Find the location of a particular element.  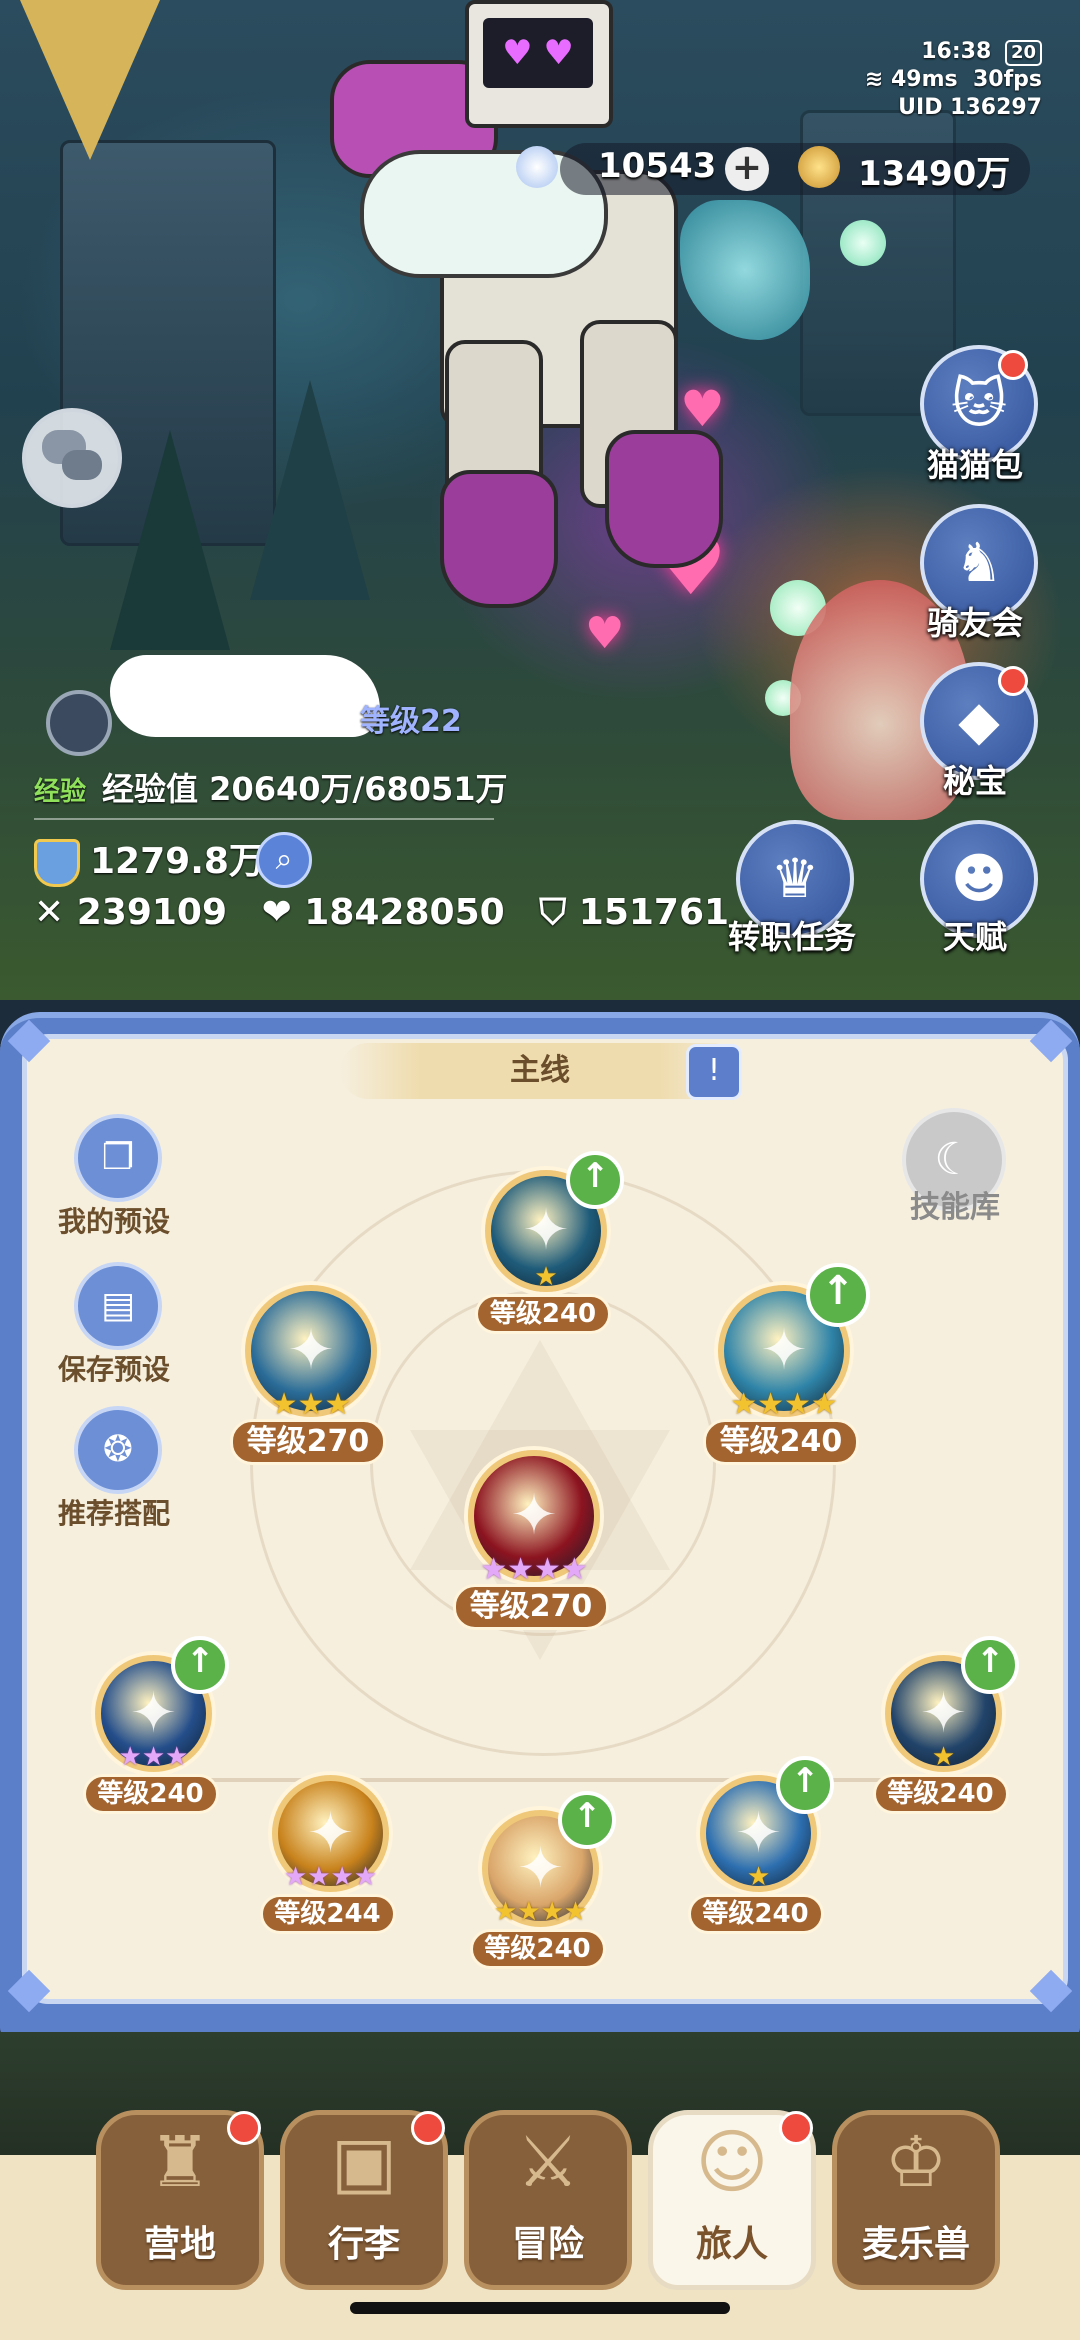

attack-icon: ✕ is located at coordinates (49, 912).